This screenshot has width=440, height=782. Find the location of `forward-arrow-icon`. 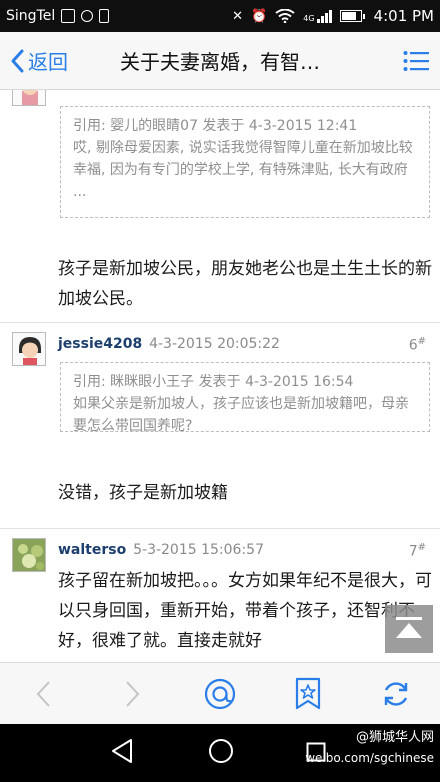

forward-arrow-icon is located at coordinates (133, 693).